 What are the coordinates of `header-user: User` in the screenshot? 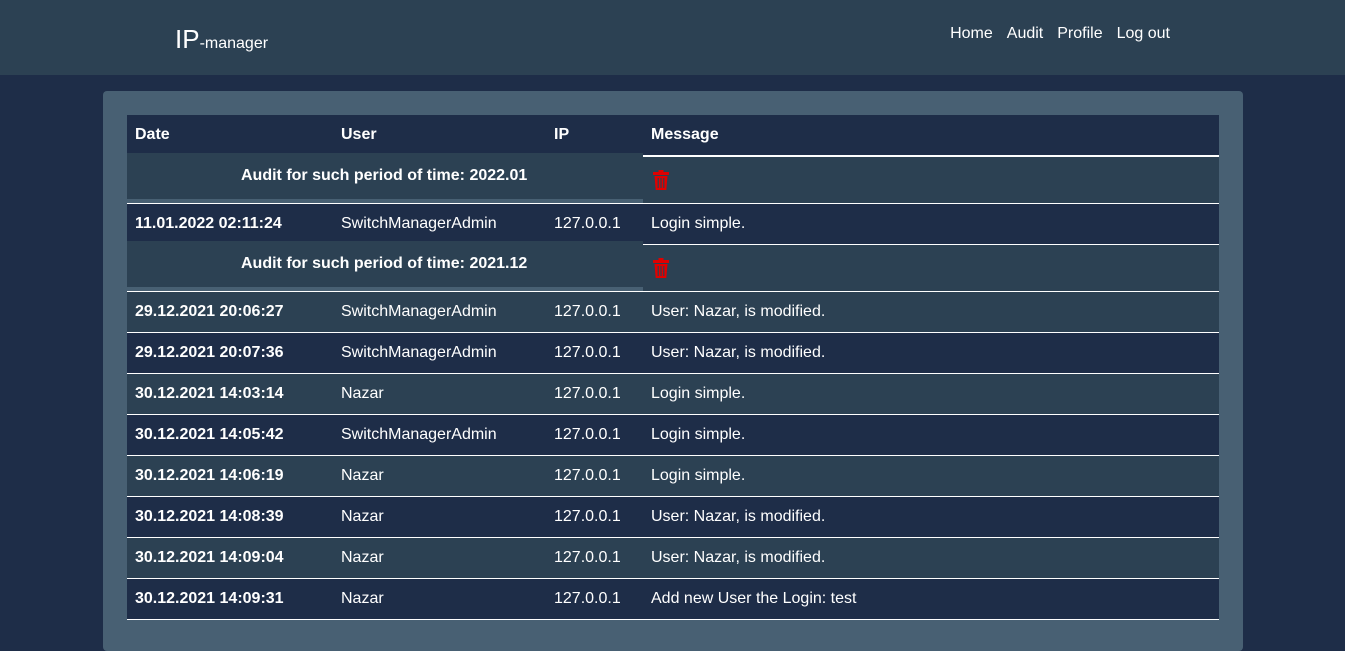 It's located at (439, 136).